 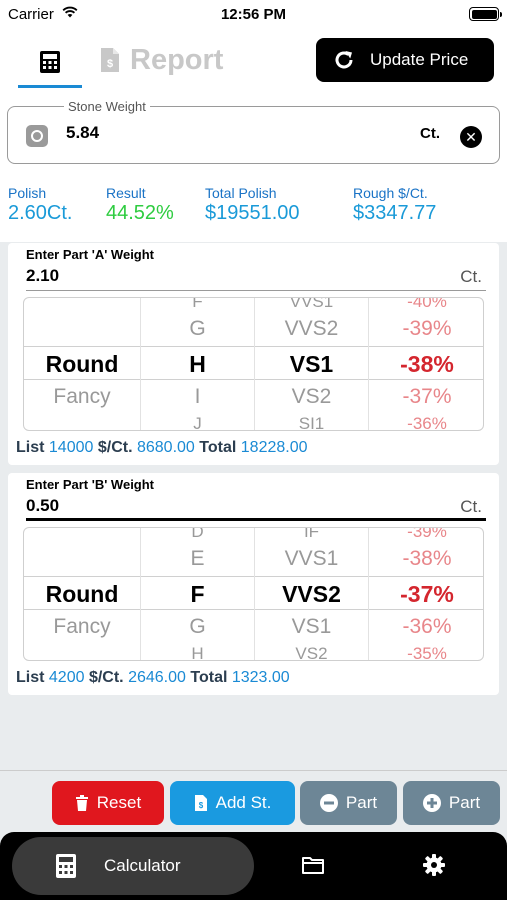 I want to click on picker-option: F, so click(x=197, y=304).